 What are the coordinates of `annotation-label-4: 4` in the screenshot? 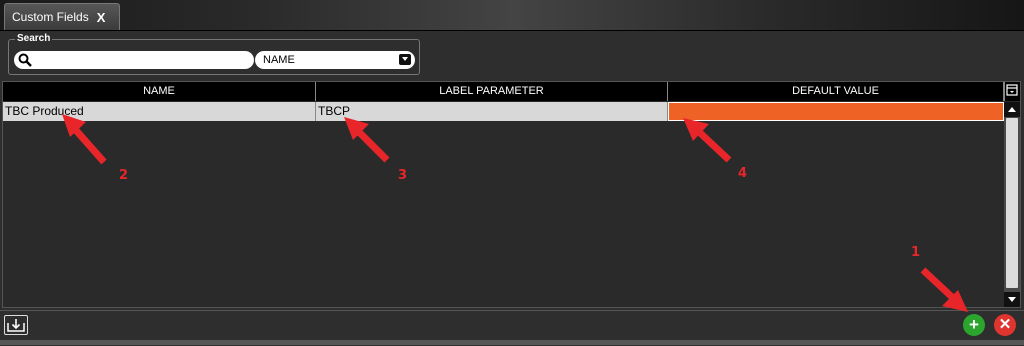 It's located at (743, 173).